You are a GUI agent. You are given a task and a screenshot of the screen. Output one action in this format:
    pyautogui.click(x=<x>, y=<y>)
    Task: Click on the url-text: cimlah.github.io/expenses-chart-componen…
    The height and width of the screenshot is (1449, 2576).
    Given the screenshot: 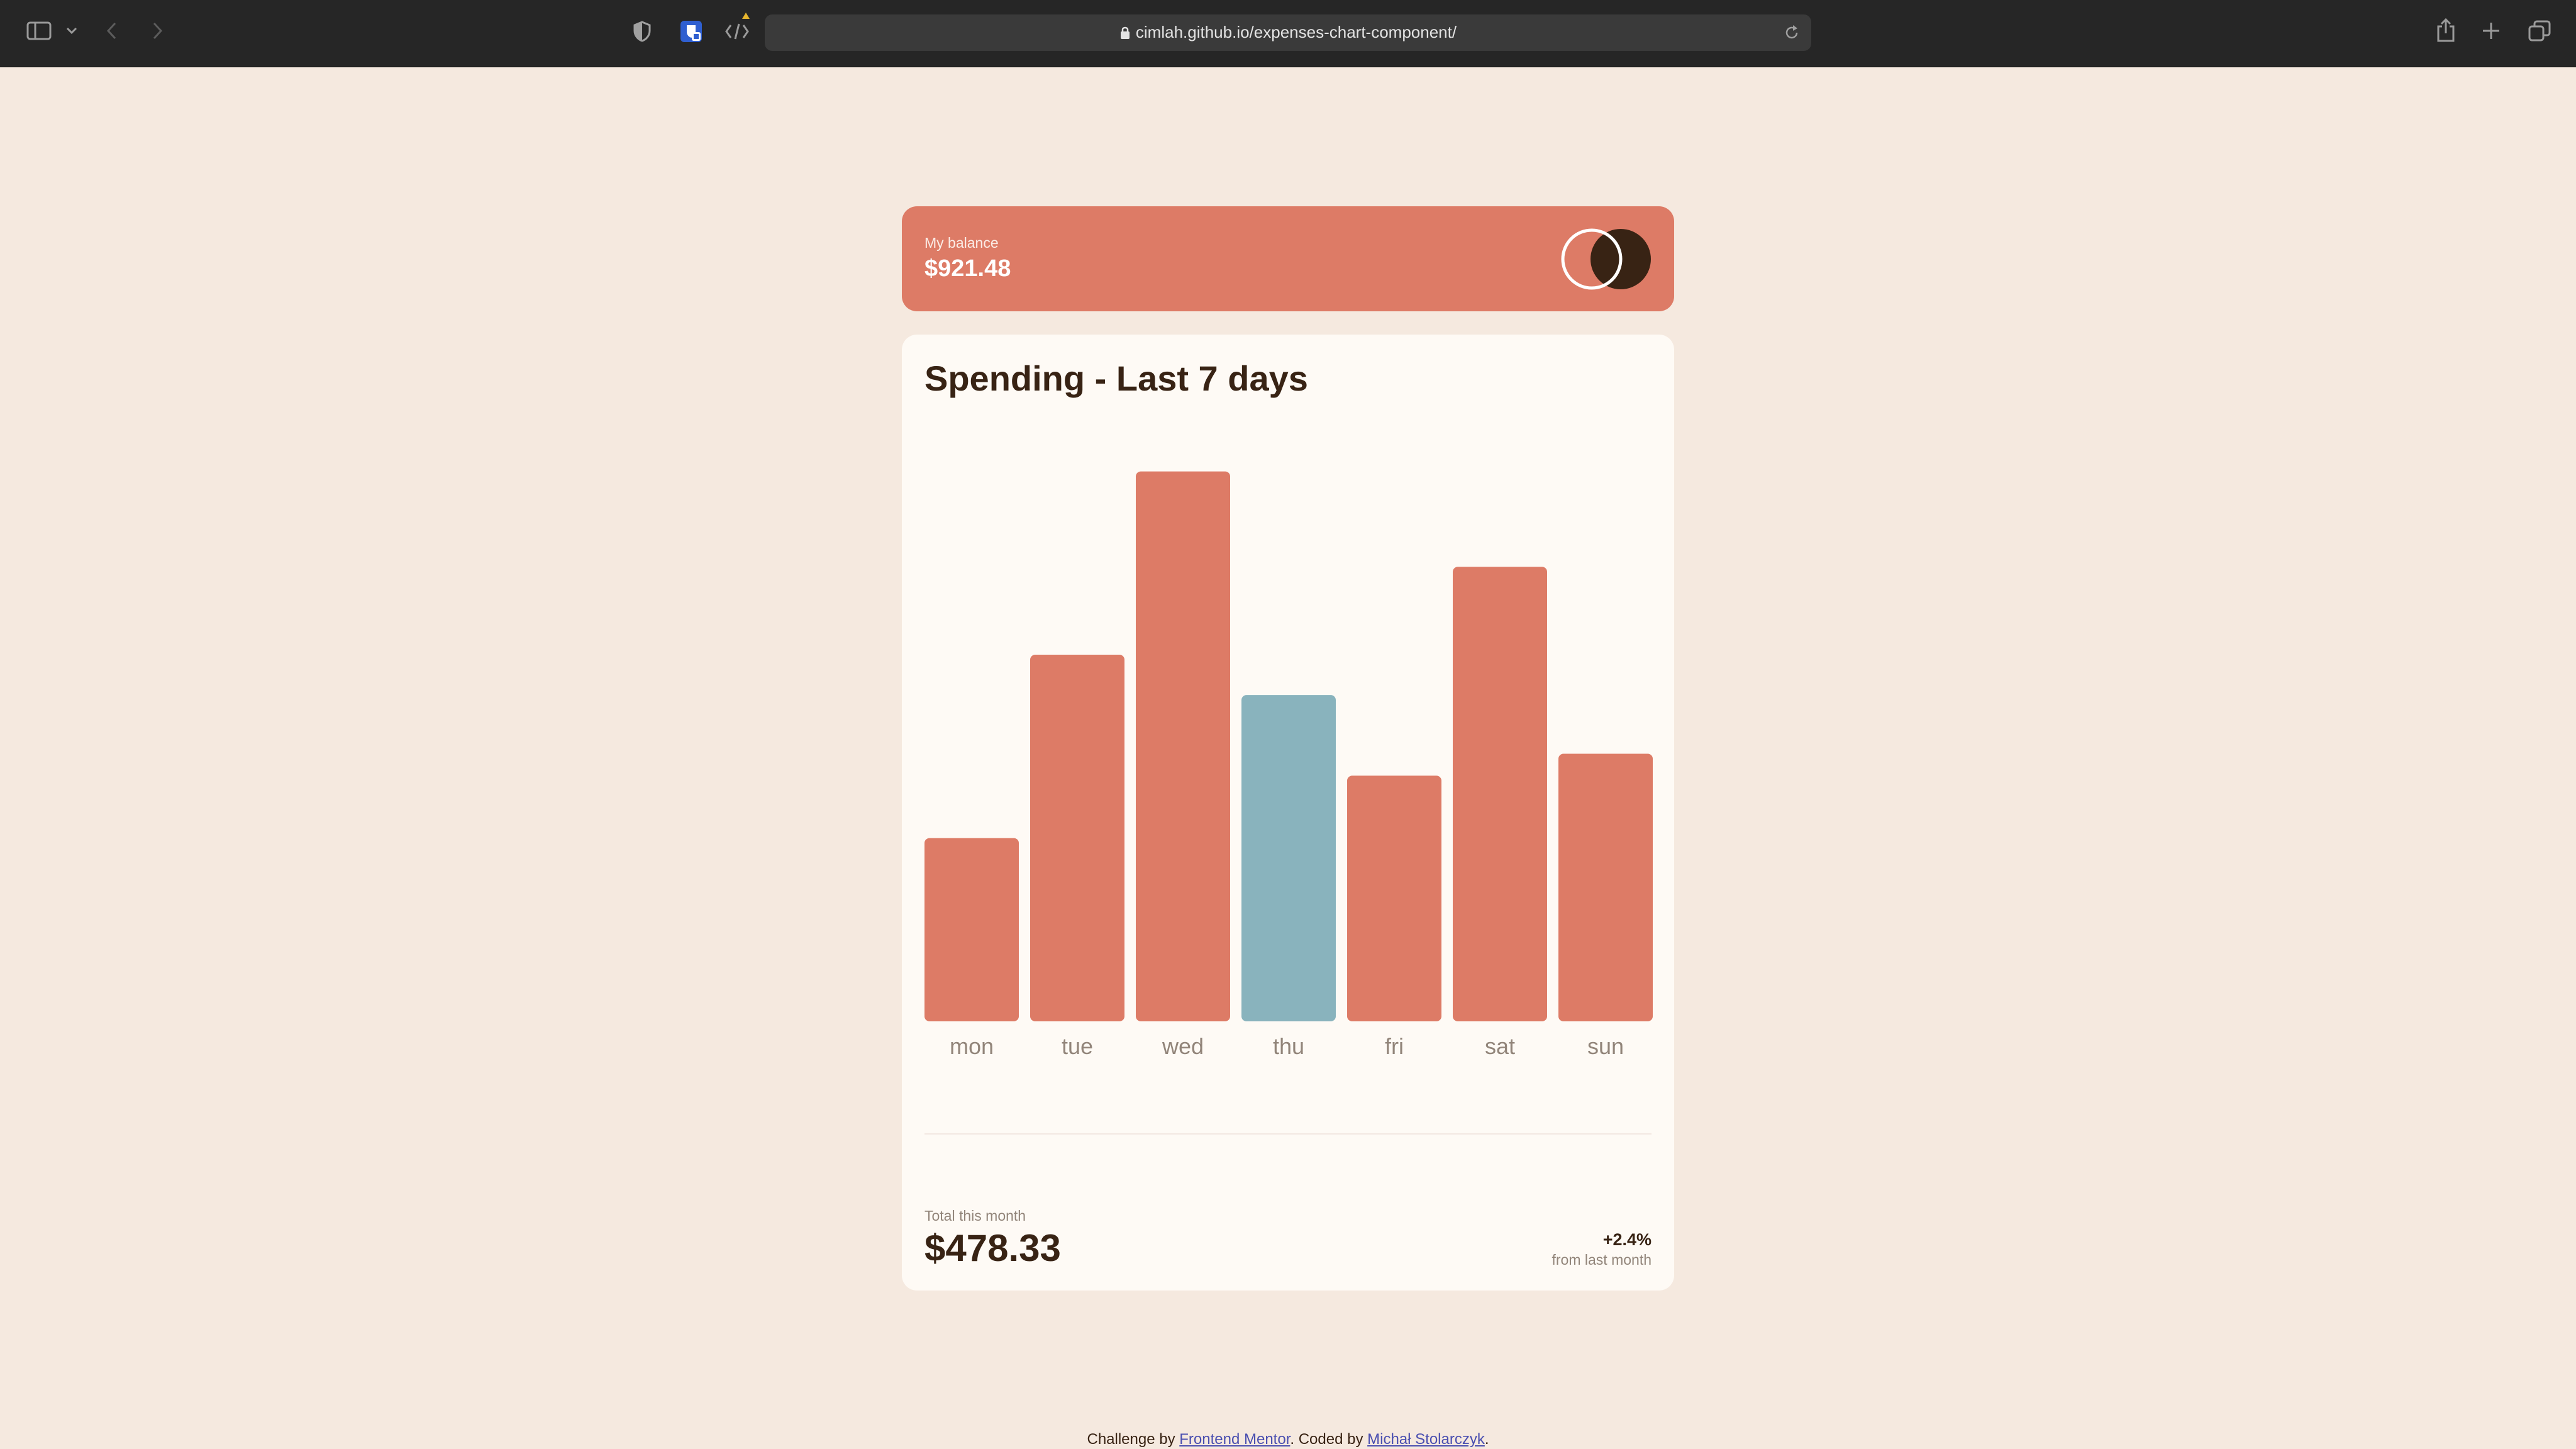 What is the action you would take?
    pyautogui.click(x=1296, y=32)
    